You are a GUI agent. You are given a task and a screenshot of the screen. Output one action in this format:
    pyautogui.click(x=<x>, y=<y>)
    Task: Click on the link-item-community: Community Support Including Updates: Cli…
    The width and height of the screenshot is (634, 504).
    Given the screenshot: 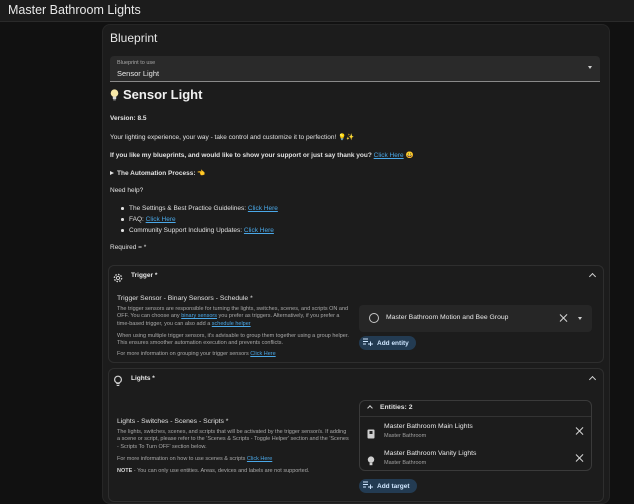 What is the action you would take?
    pyautogui.click(x=201, y=230)
    